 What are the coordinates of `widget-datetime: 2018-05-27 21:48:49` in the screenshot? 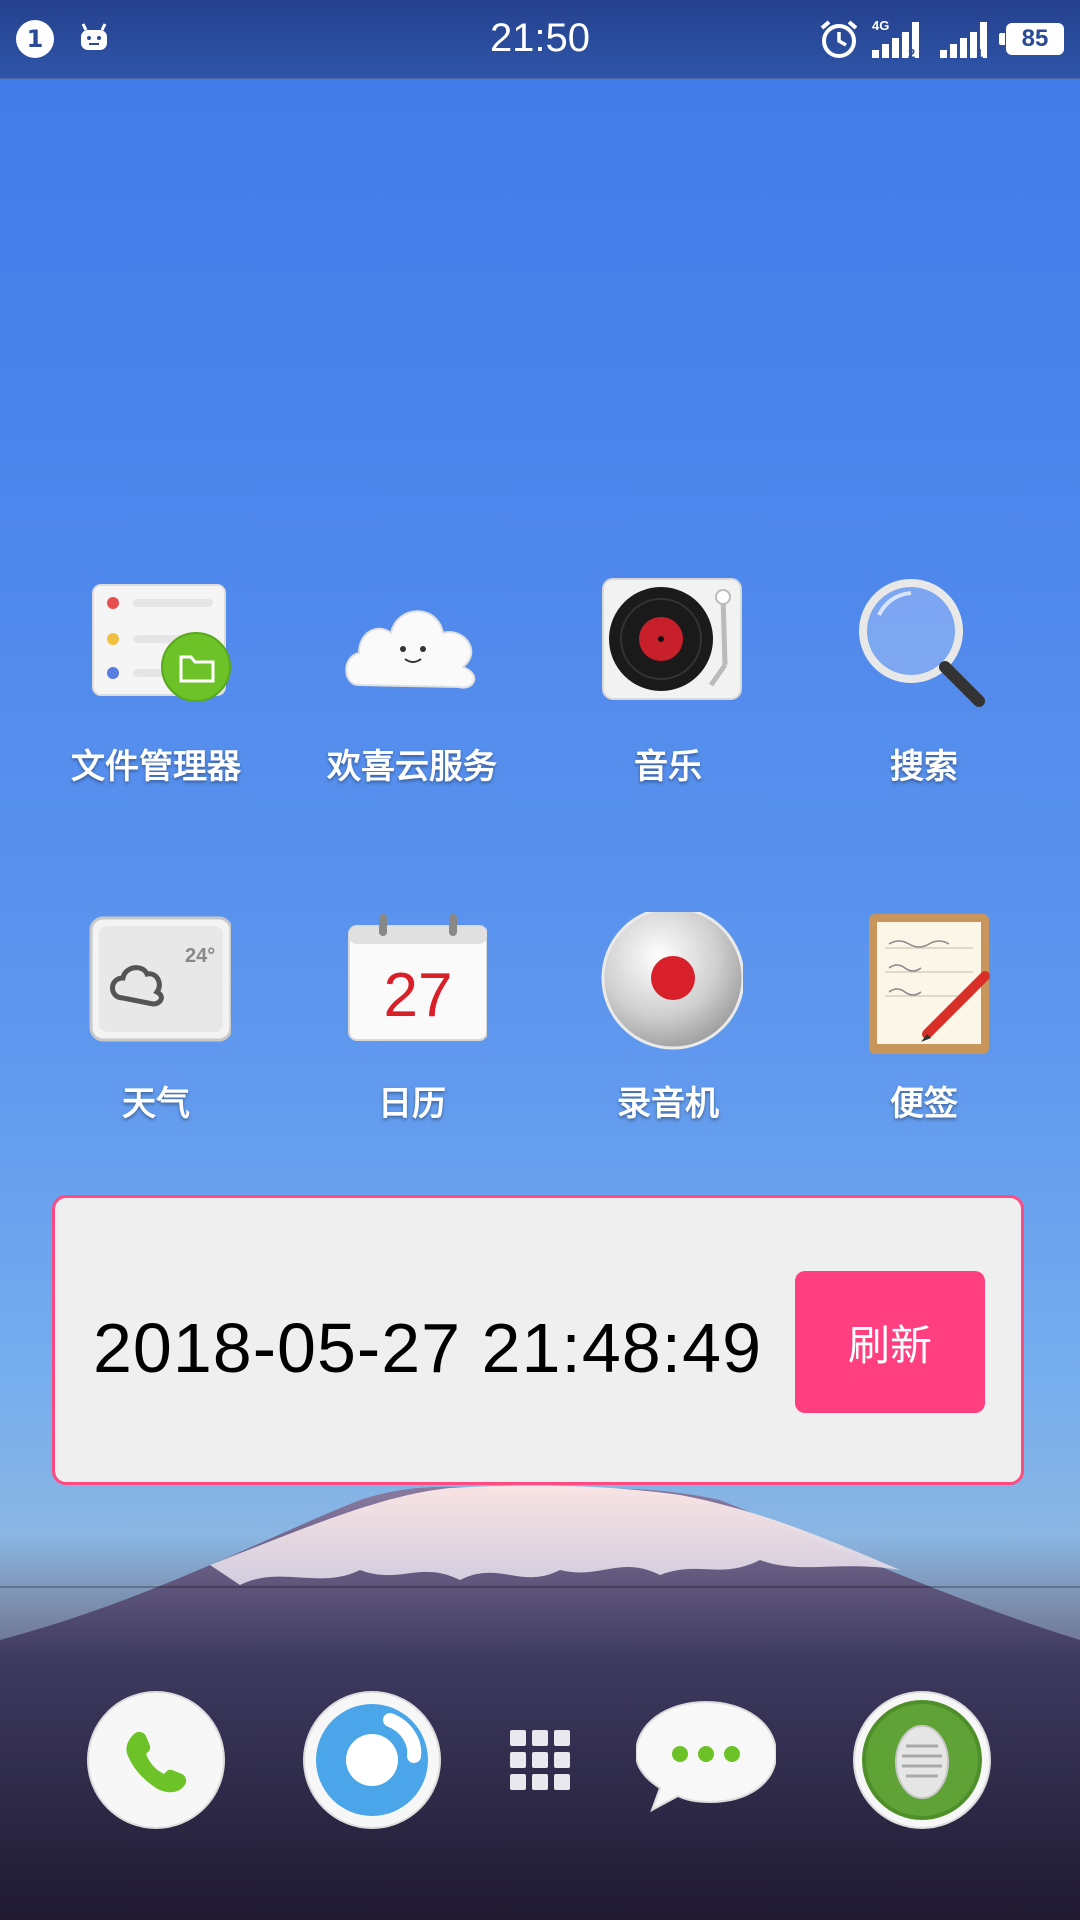 It's located at (427, 1348).